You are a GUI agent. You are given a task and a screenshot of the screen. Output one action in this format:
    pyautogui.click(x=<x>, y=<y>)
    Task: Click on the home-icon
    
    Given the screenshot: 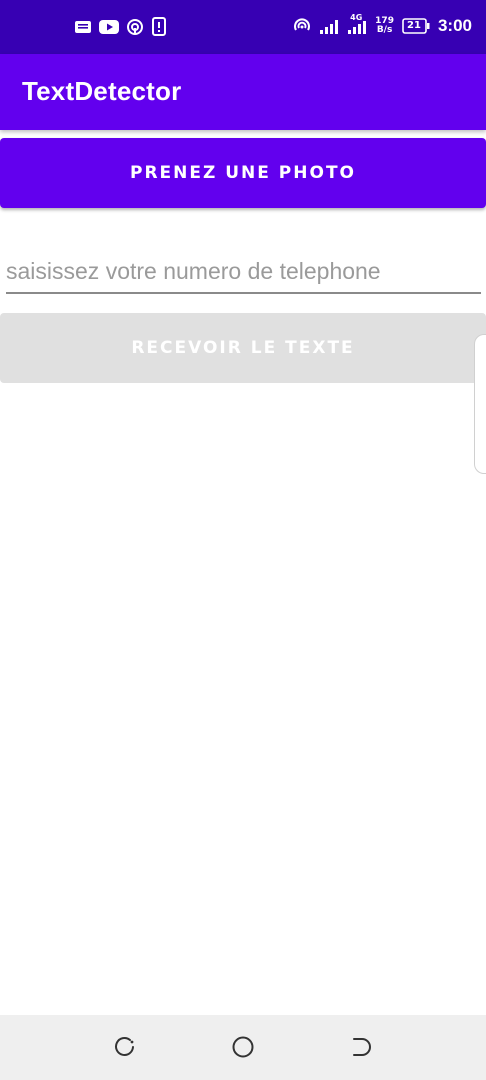 What is the action you would take?
    pyautogui.click(x=243, y=1047)
    